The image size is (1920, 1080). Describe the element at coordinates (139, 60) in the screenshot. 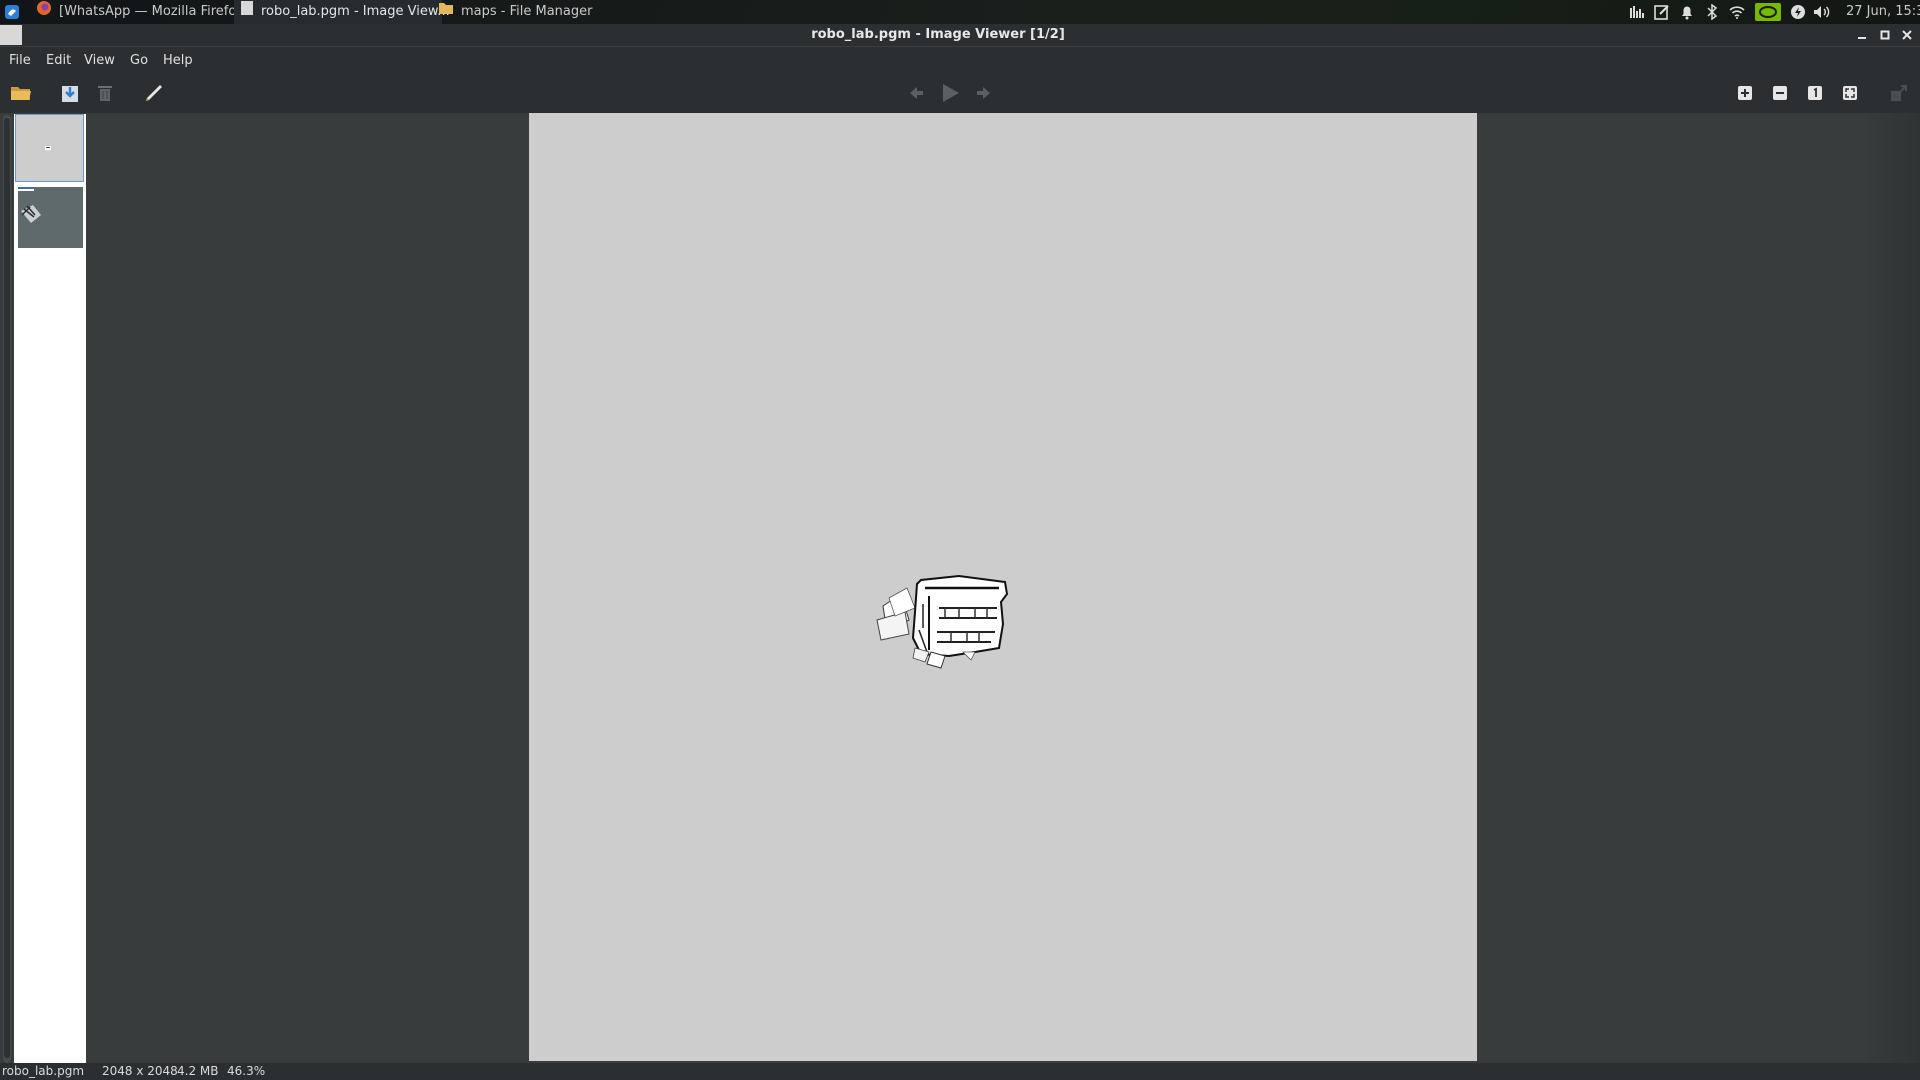

I see `menu-go: Go` at that location.